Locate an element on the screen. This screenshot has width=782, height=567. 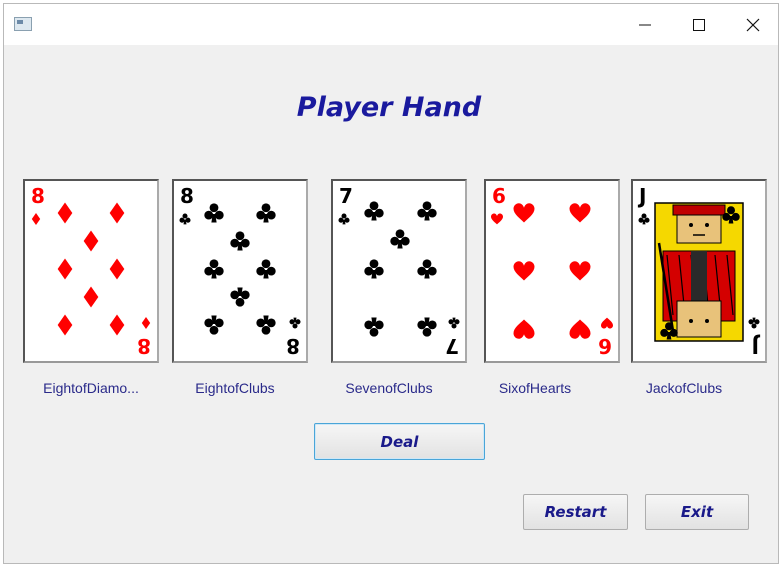
title-bar is located at coordinates (391, 24).